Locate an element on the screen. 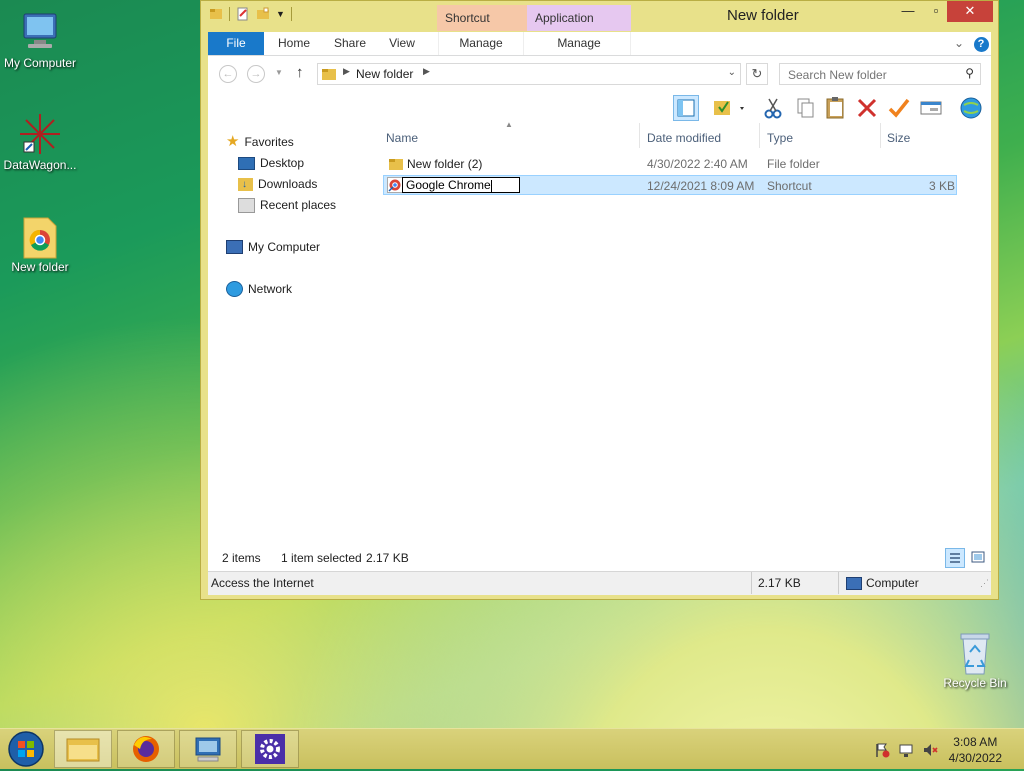 The width and height of the screenshot is (1024, 771). address-bar-row: ← → ▼ ↑ ▶ New folder ▶ ⌄ ↻ ⚲ is located at coordinates (599, 74).